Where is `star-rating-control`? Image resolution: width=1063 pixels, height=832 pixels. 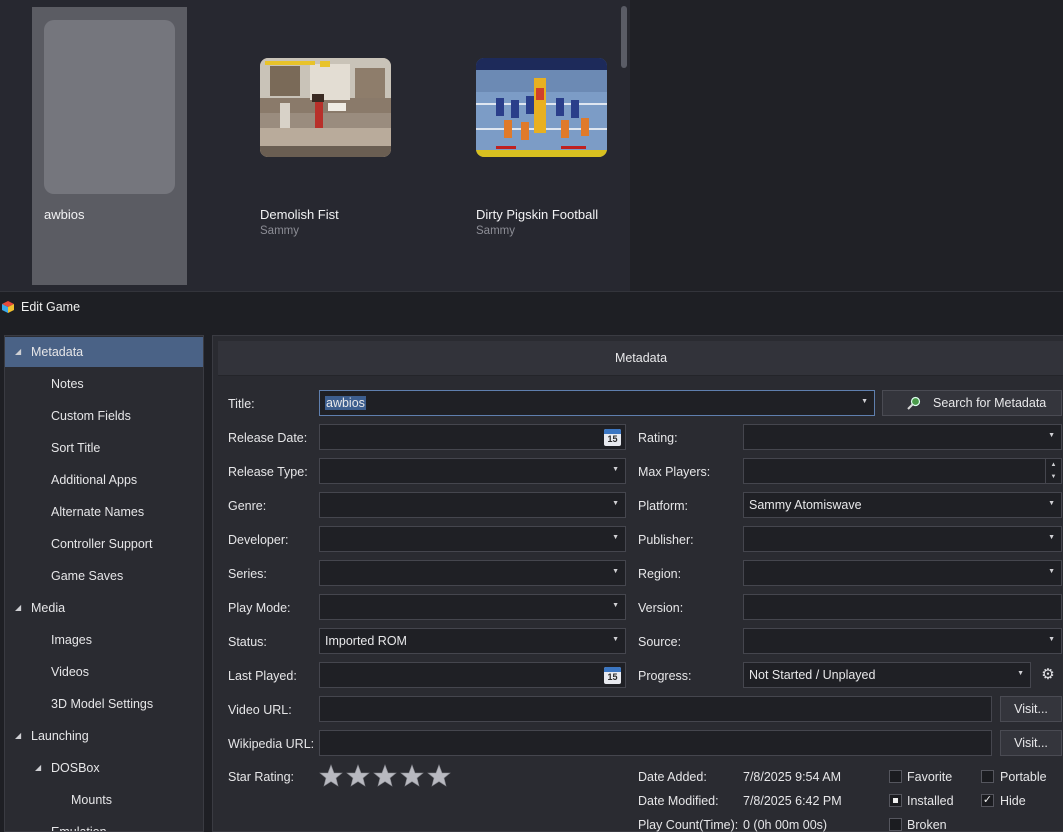
star-rating-control is located at coordinates (385, 776).